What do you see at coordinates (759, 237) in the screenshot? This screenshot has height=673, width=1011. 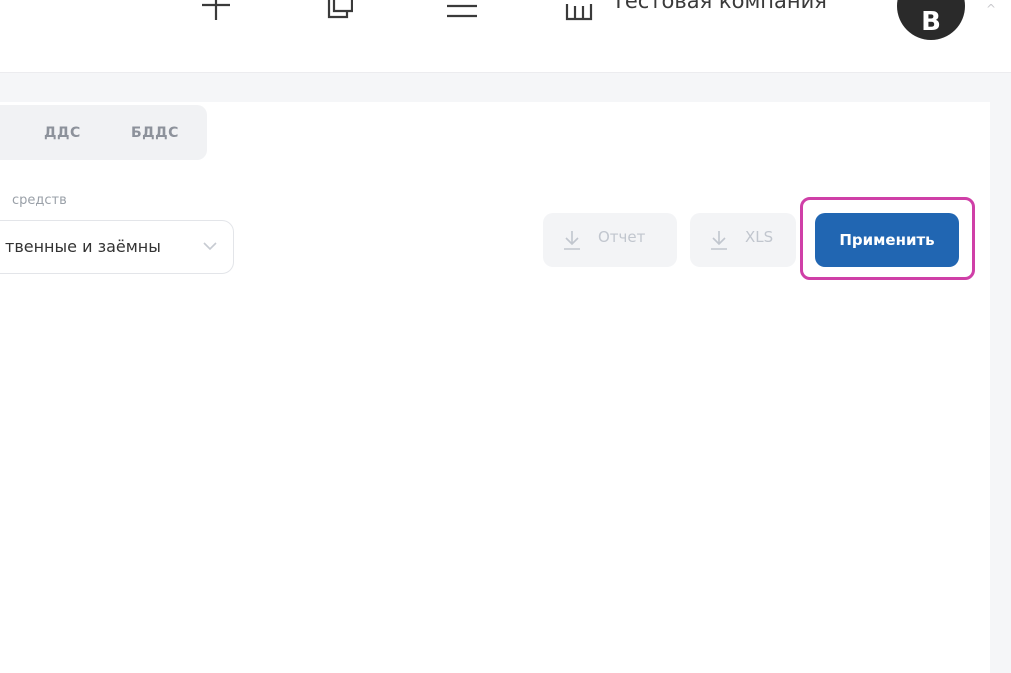 I see `xls-button-label: XLS` at bounding box center [759, 237].